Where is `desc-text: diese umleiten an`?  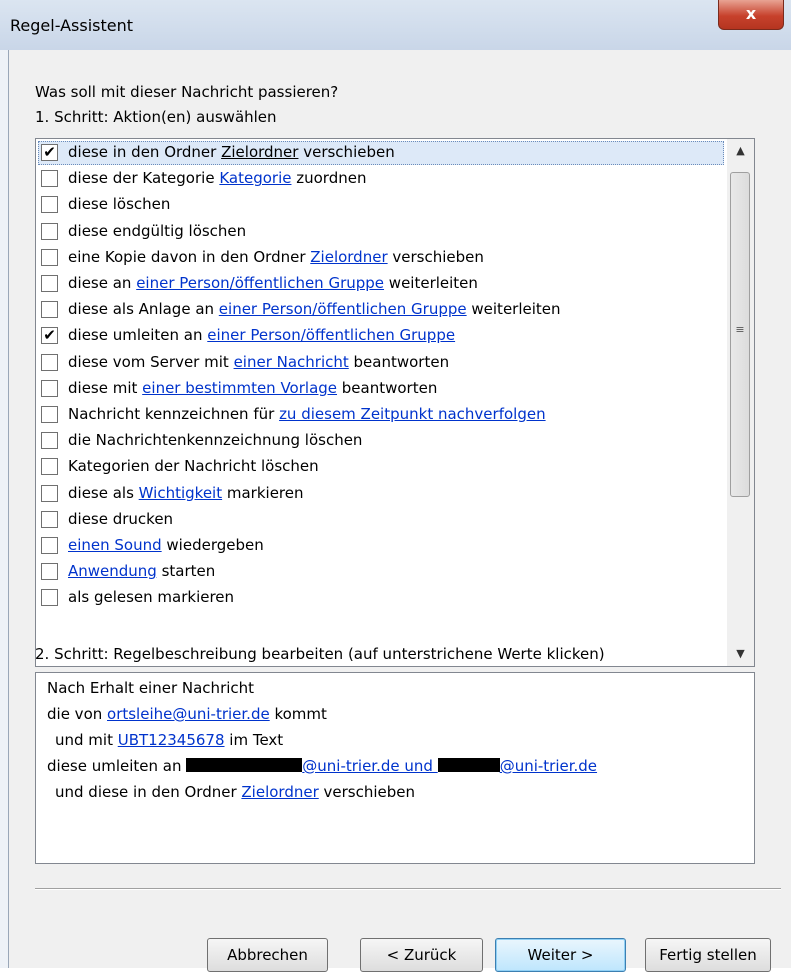 desc-text: diese umleiten an is located at coordinates (117, 766).